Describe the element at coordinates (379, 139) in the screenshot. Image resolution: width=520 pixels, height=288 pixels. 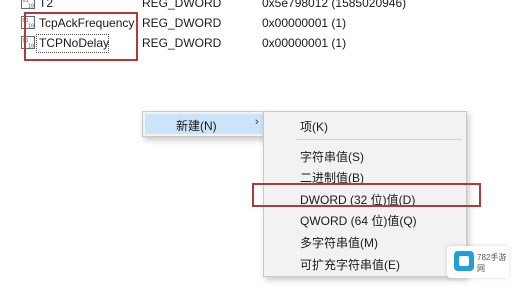
I see `menu-separator` at that location.